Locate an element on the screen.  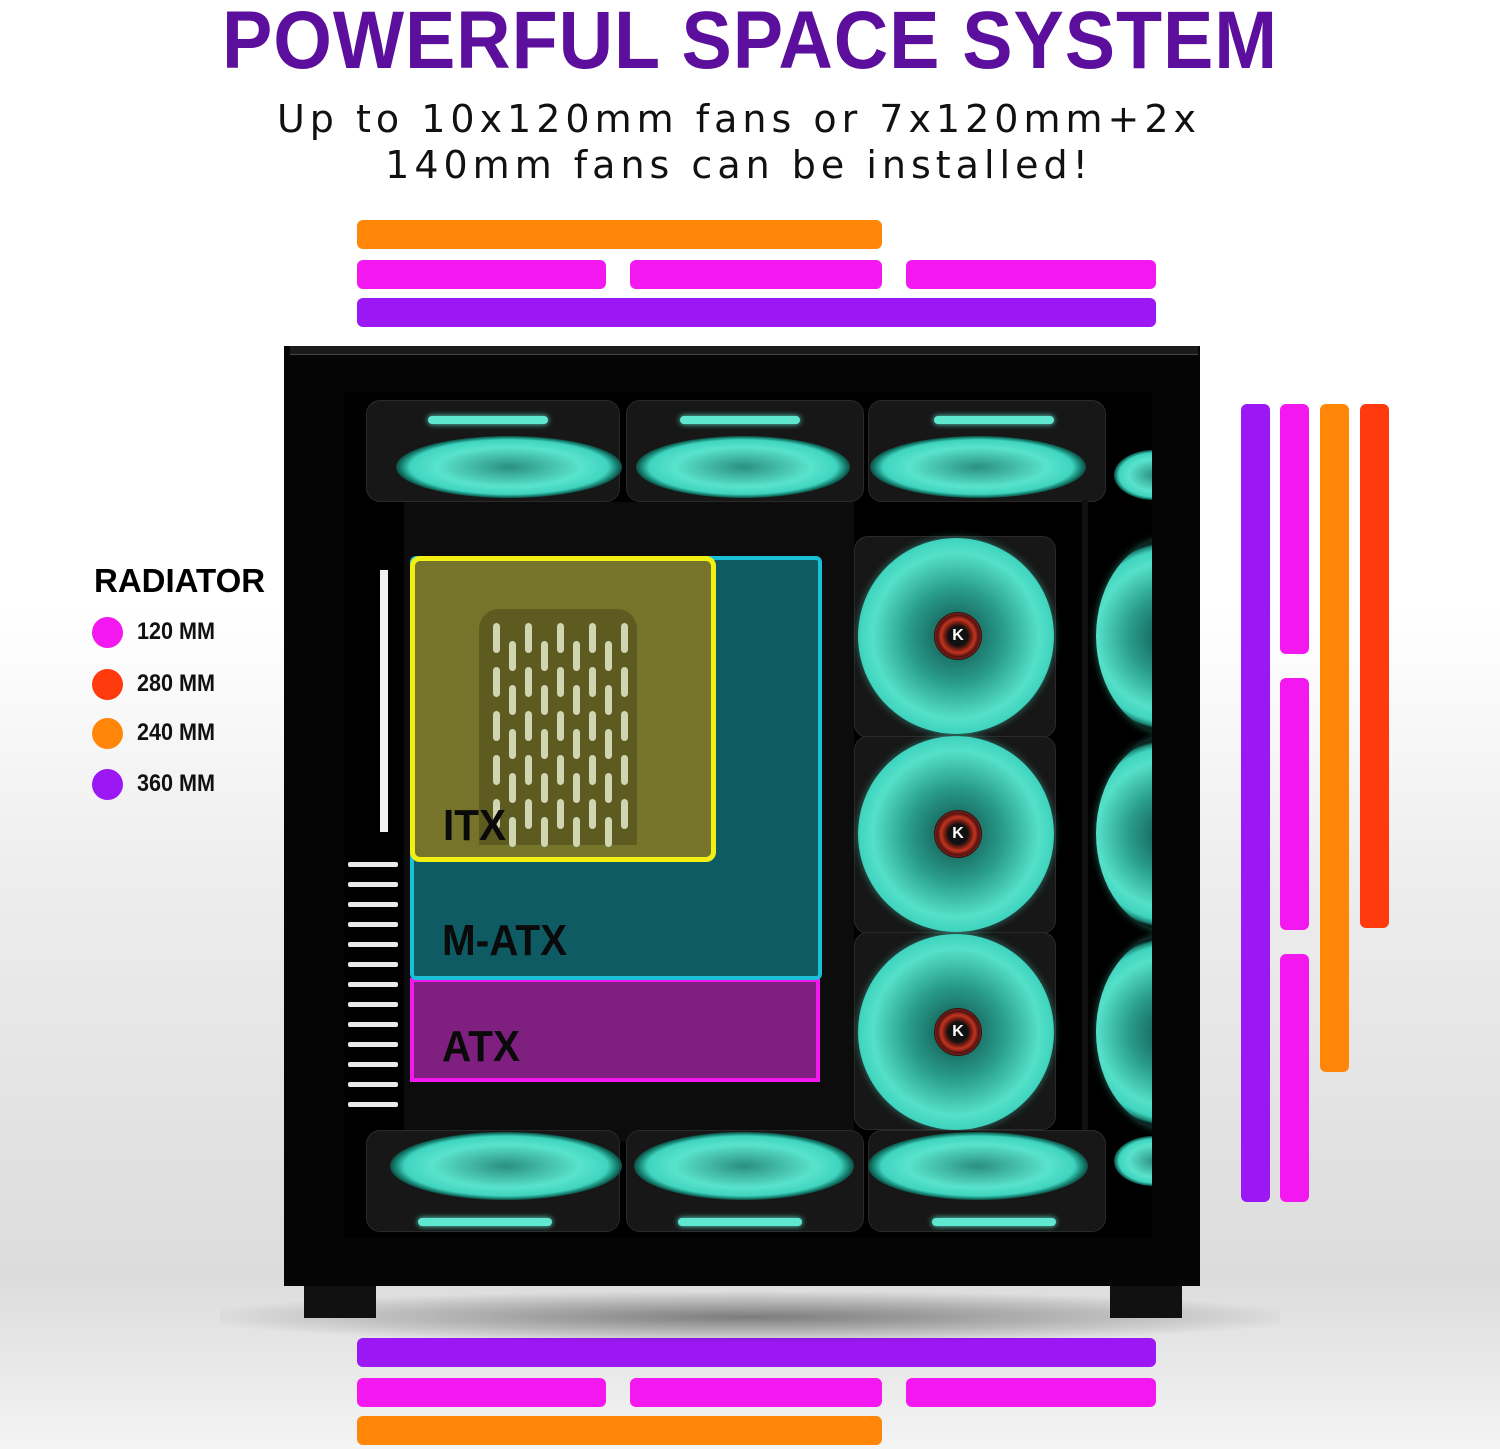
bottom-fan-4-partial is located at coordinates (1133, 1161).